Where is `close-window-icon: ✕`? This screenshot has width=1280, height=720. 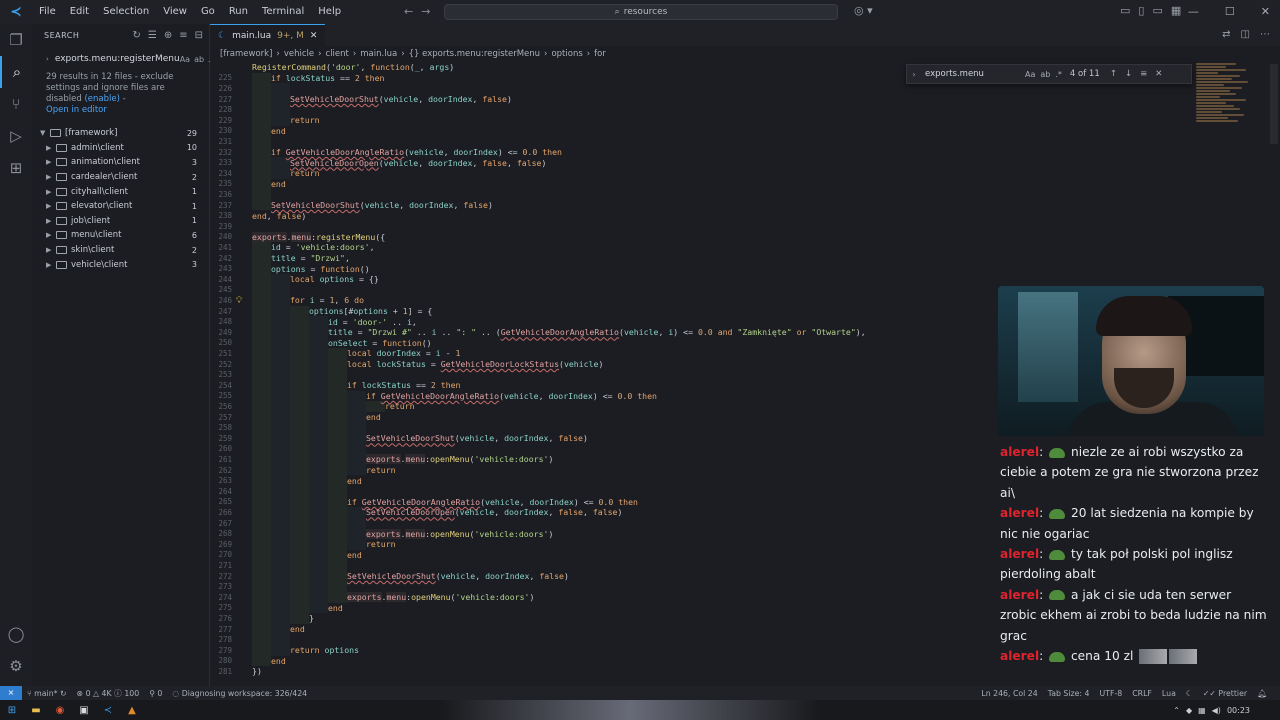 close-window-icon: ✕ is located at coordinates (1265, 12).